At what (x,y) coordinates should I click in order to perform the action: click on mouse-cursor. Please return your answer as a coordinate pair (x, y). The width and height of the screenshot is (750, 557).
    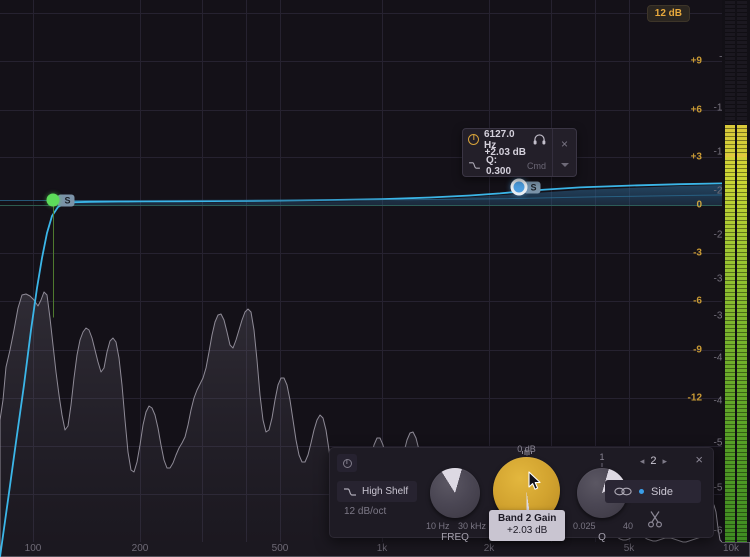
    Looking at the image, I should click on (534, 480).